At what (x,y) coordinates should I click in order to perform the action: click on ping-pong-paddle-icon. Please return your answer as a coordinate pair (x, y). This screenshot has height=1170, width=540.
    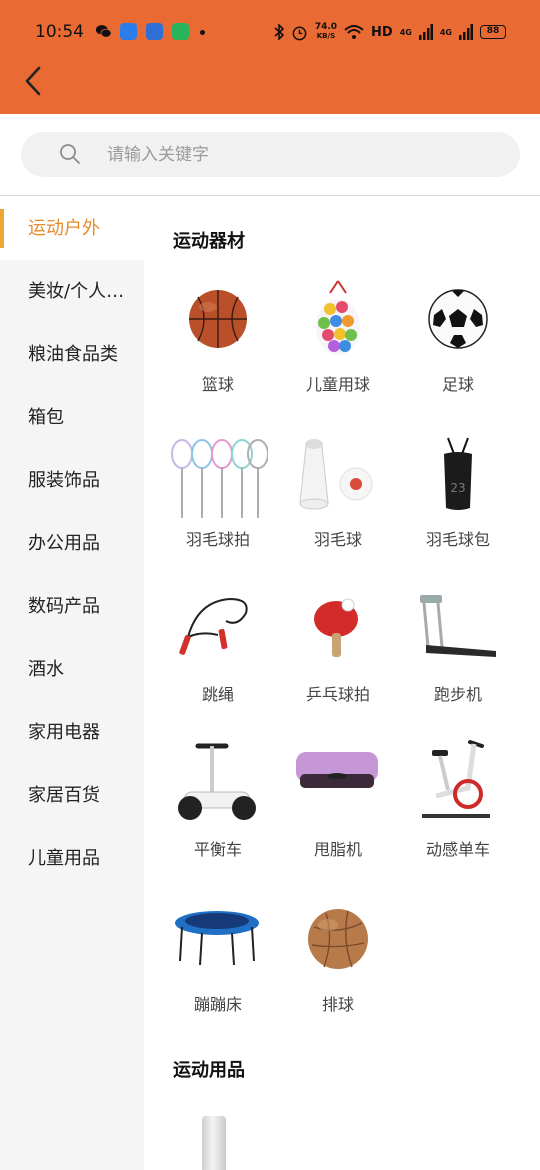
    Looking at the image, I should click on (336, 627).